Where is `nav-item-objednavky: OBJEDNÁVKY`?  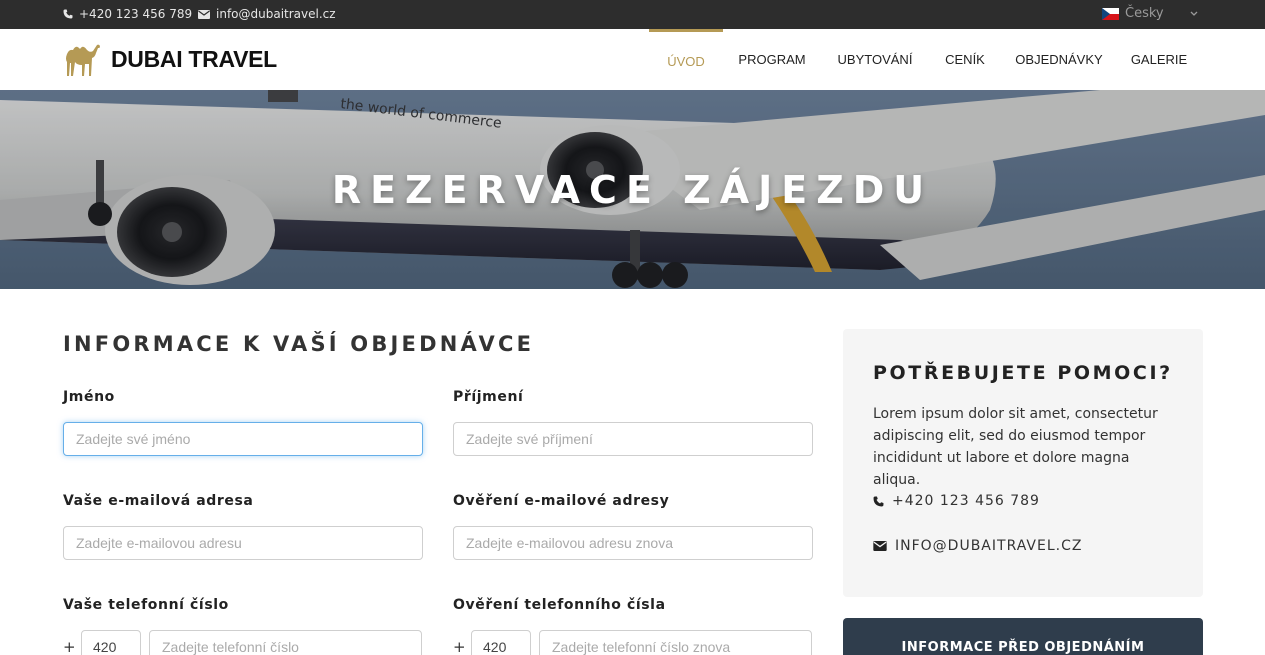 nav-item-objednavky: OBJEDNÁVKY is located at coordinates (1059, 59).